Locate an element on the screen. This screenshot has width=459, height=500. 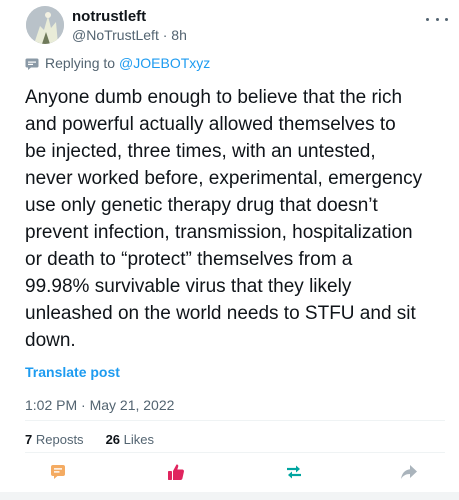
reply-icon is located at coordinates (32, 63).